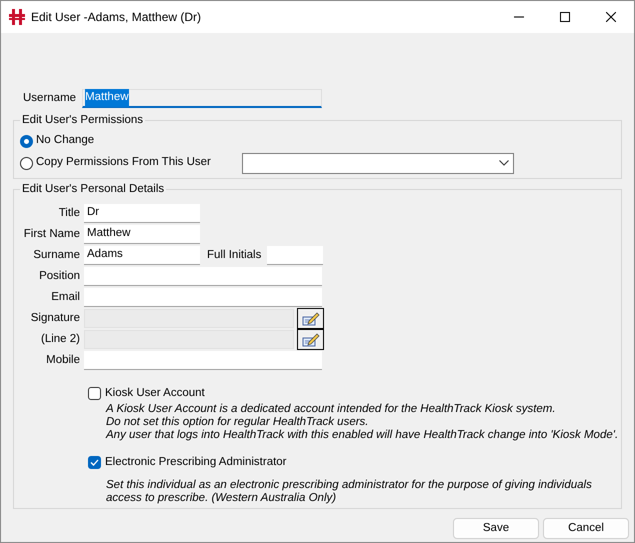  I want to click on description-text: Any user that logs into HealthTrack with this enabled will have HealthTrack change into 'Kiosk Mode'., so click(363, 435).